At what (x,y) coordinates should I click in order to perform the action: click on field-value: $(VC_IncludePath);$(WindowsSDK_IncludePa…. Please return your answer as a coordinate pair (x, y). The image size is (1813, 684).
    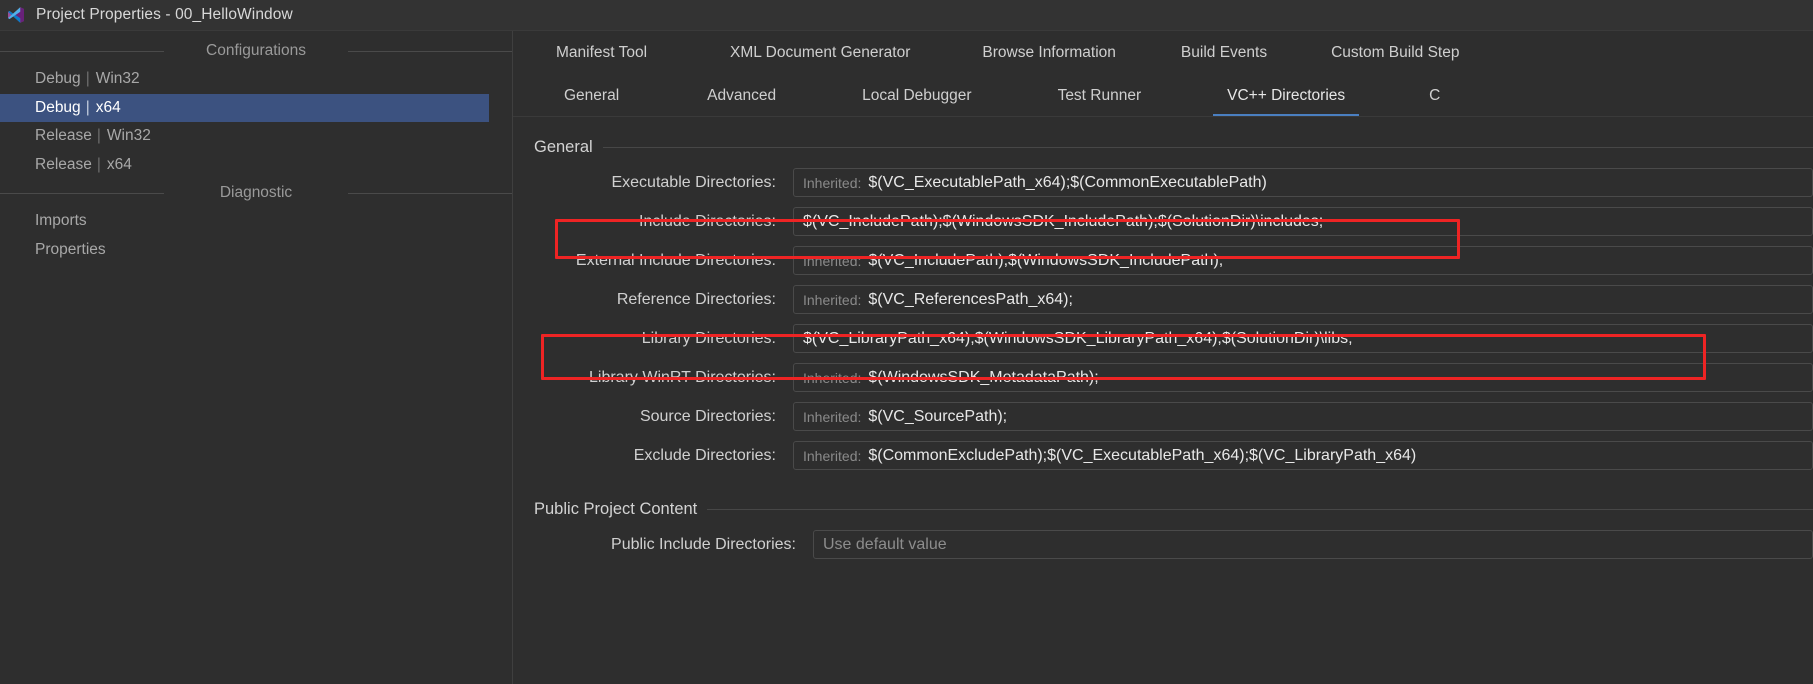
    Looking at the image, I should click on (1063, 221).